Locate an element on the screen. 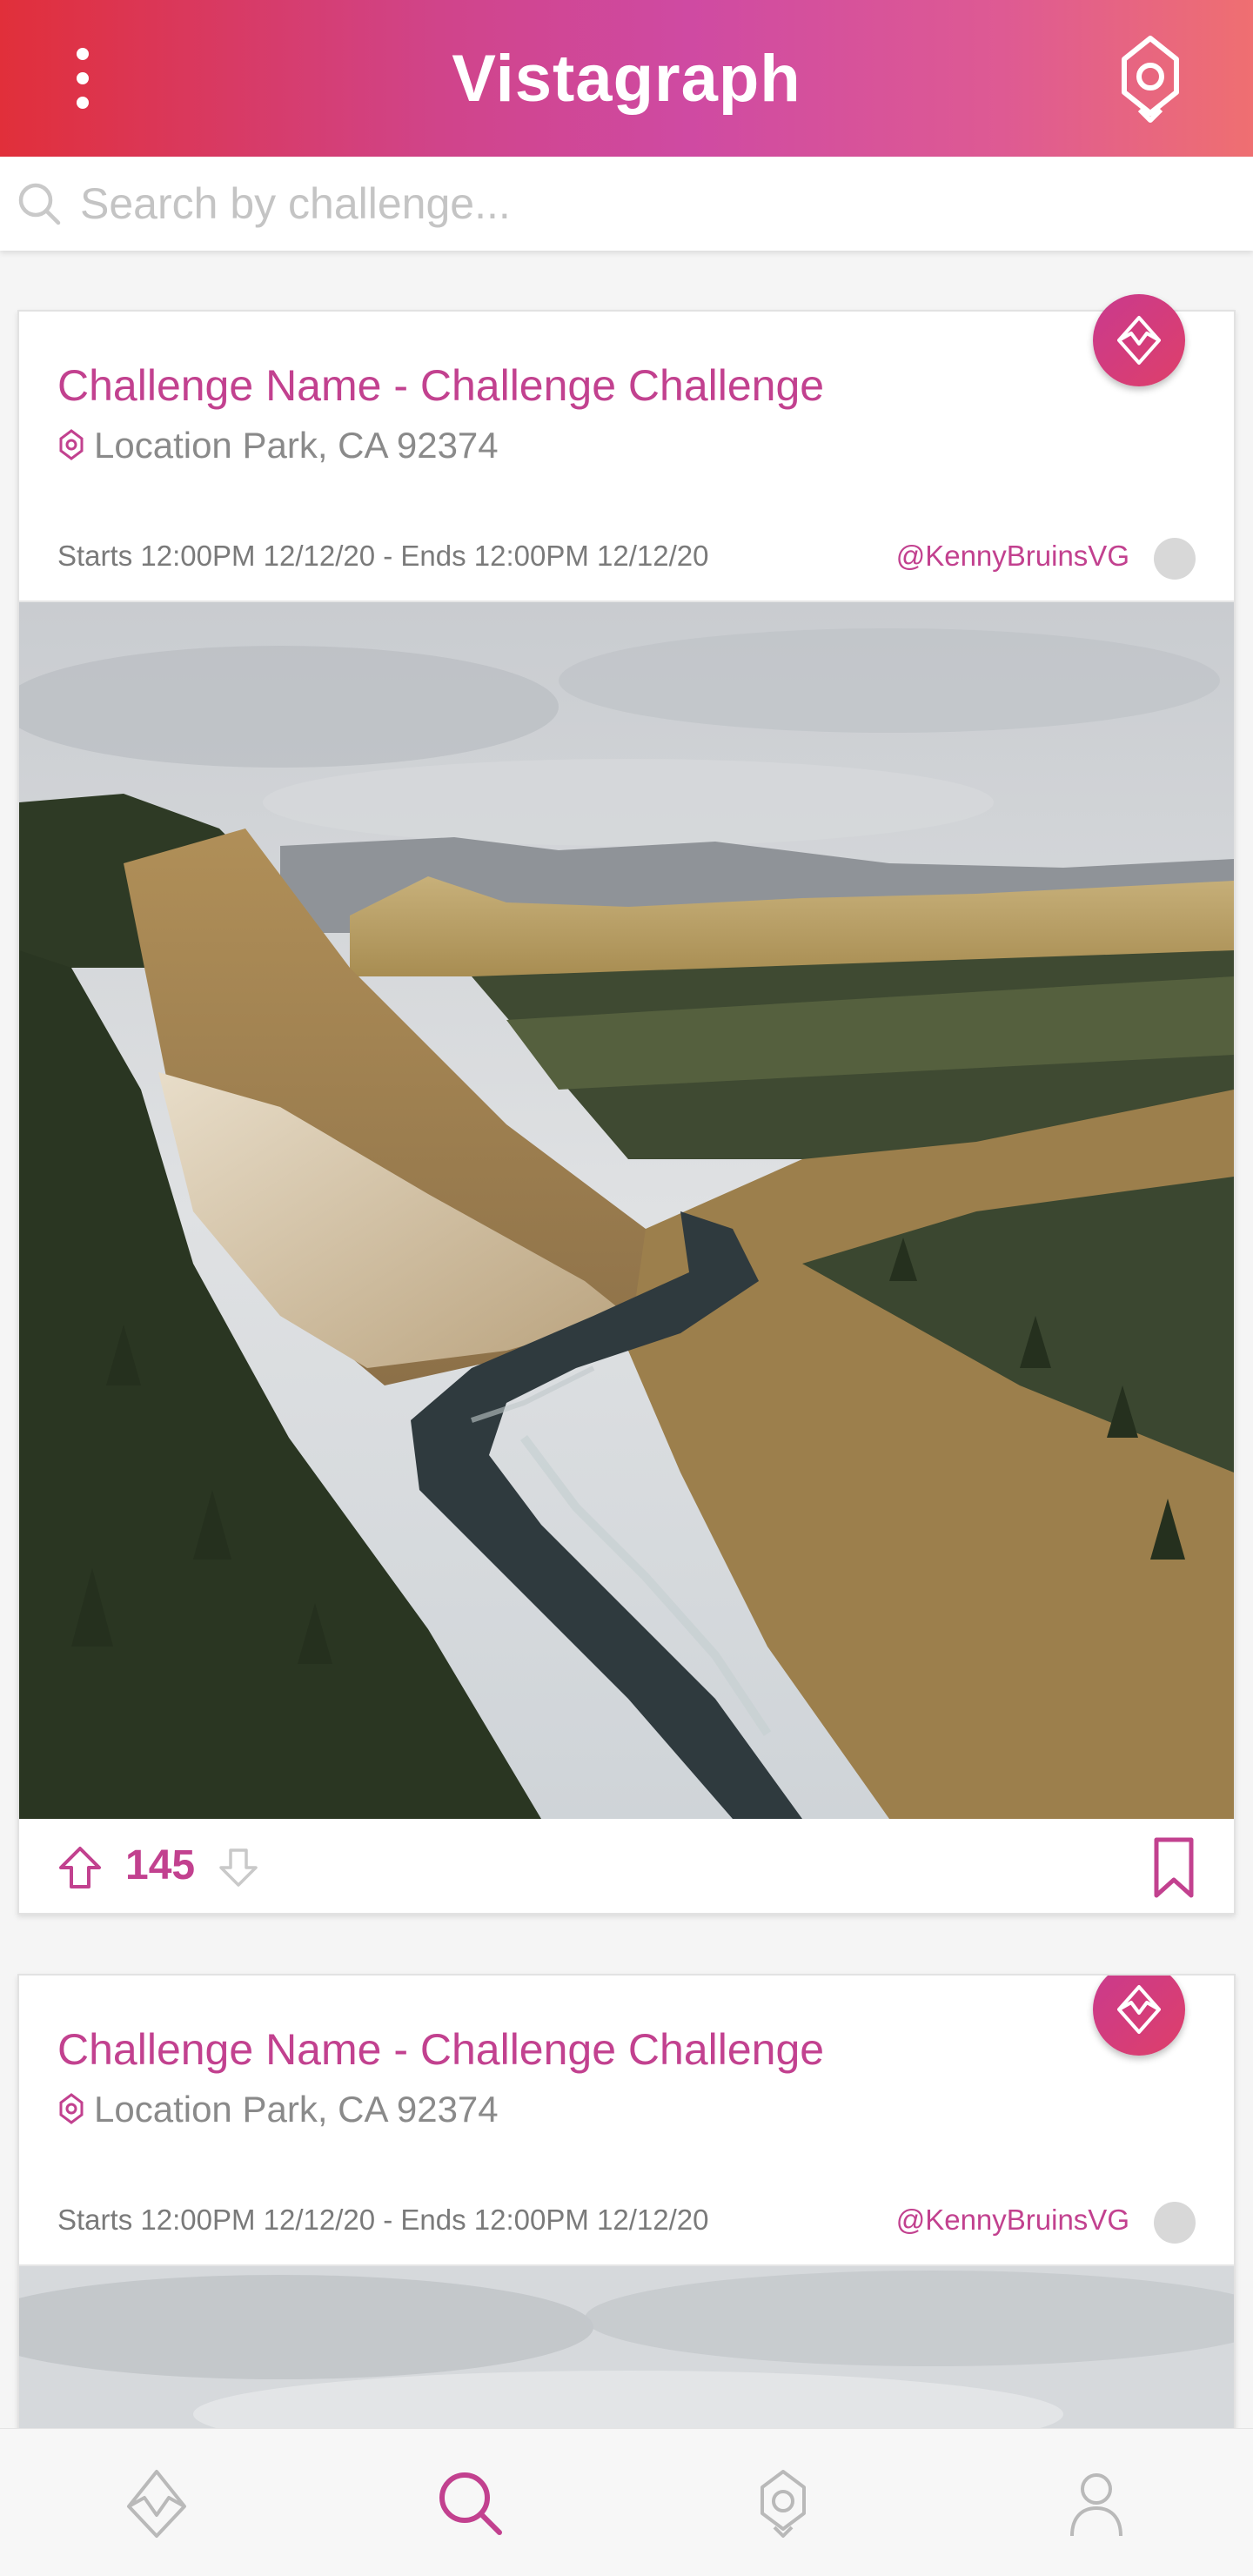 The width and height of the screenshot is (1253, 2576). bookmark-icon is located at coordinates (1174, 1868).